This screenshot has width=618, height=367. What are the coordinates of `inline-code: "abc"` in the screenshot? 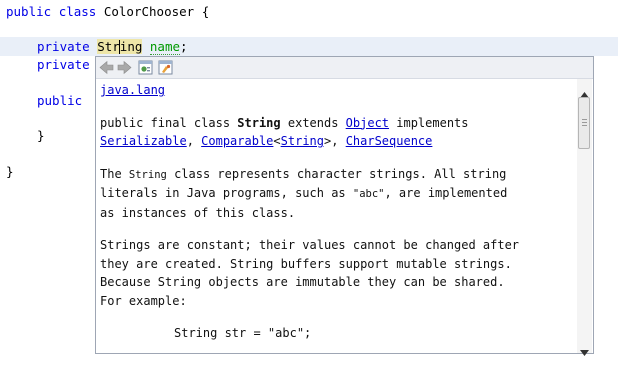 It's located at (368, 194).